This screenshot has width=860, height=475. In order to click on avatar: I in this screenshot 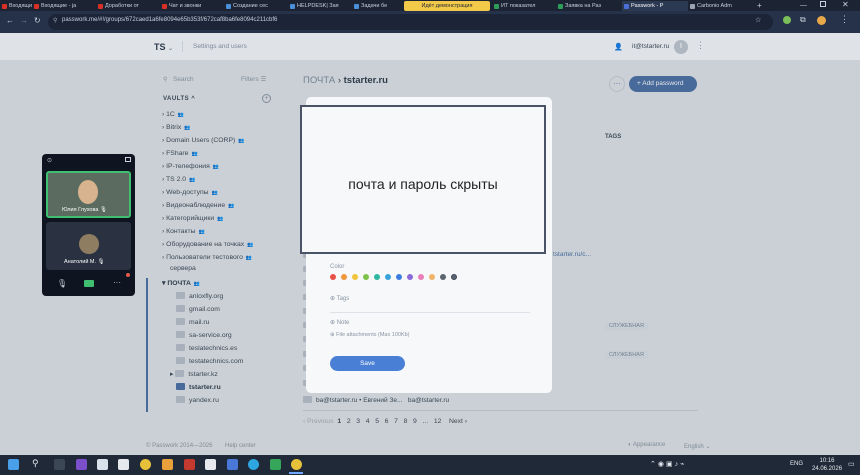, I will do `click(681, 47)`.